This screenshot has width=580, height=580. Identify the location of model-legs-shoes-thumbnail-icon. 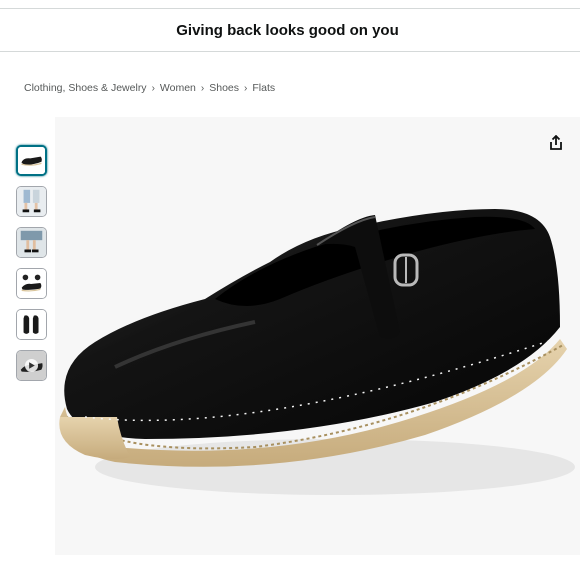
(31, 242).